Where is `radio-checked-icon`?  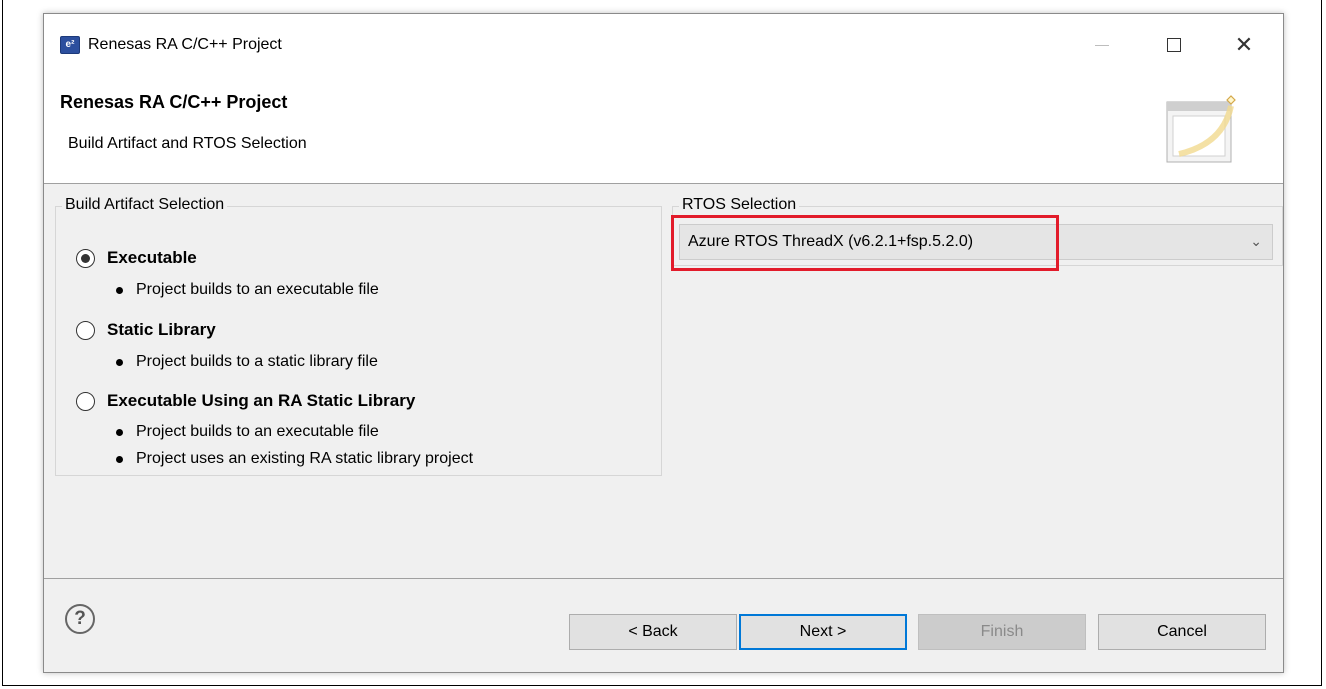 radio-checked-icon is located at coordinates (85, 258).